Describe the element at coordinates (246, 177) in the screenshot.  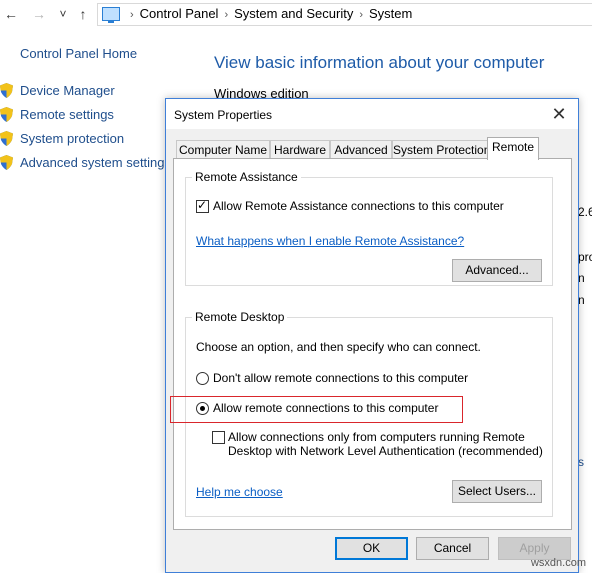
I see `remote-assistance-group-title: Remote Assistance` at that location.